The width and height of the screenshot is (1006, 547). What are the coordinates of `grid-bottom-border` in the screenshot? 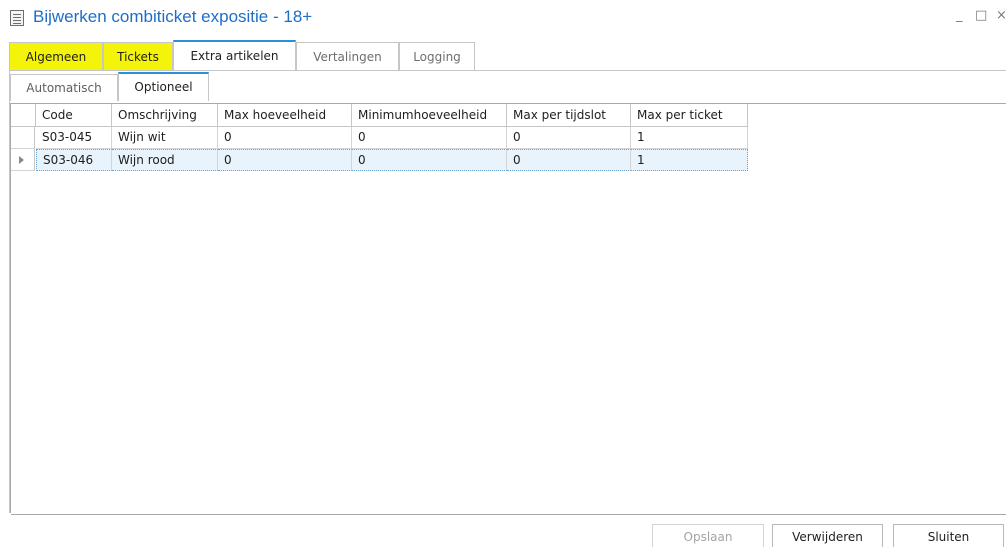 It's located at (508, 514).